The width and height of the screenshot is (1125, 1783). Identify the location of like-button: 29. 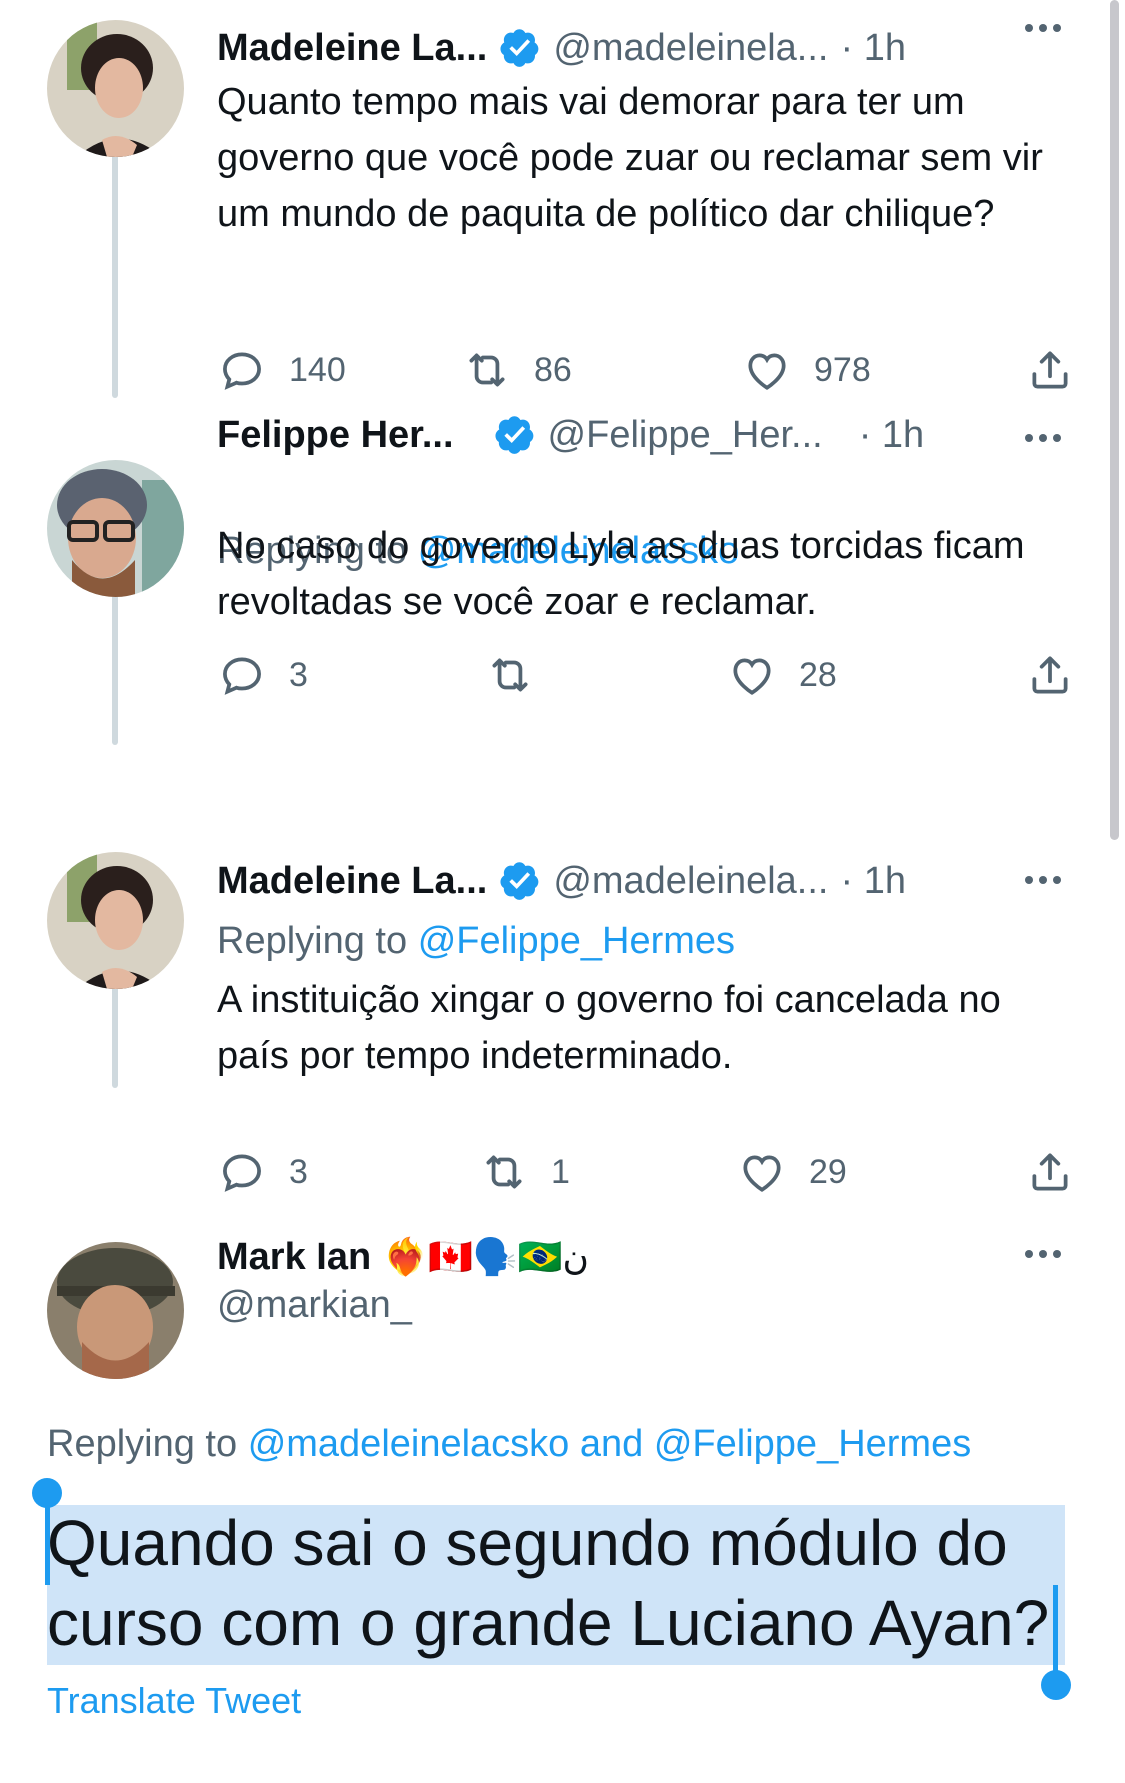
(792, 1172).